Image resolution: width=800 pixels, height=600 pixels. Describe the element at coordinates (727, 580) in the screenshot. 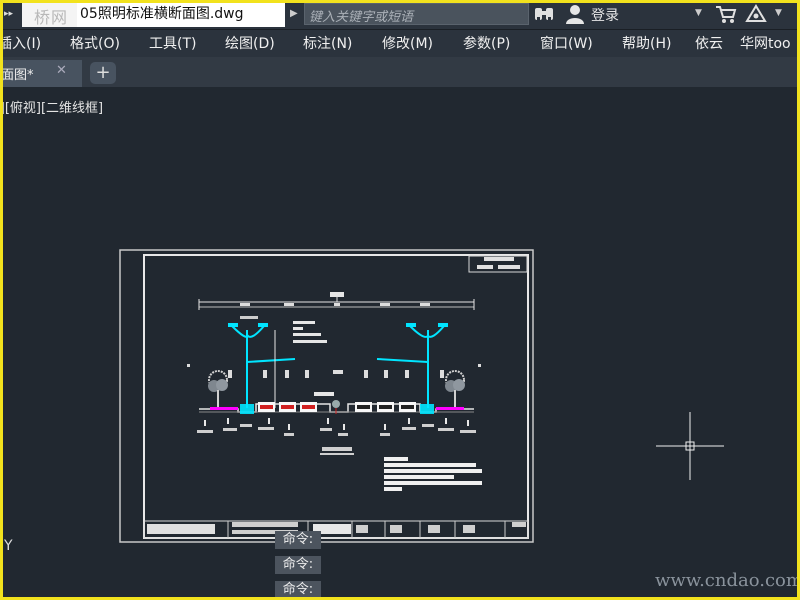

I see `watermark: www.cndao.com` at that location.